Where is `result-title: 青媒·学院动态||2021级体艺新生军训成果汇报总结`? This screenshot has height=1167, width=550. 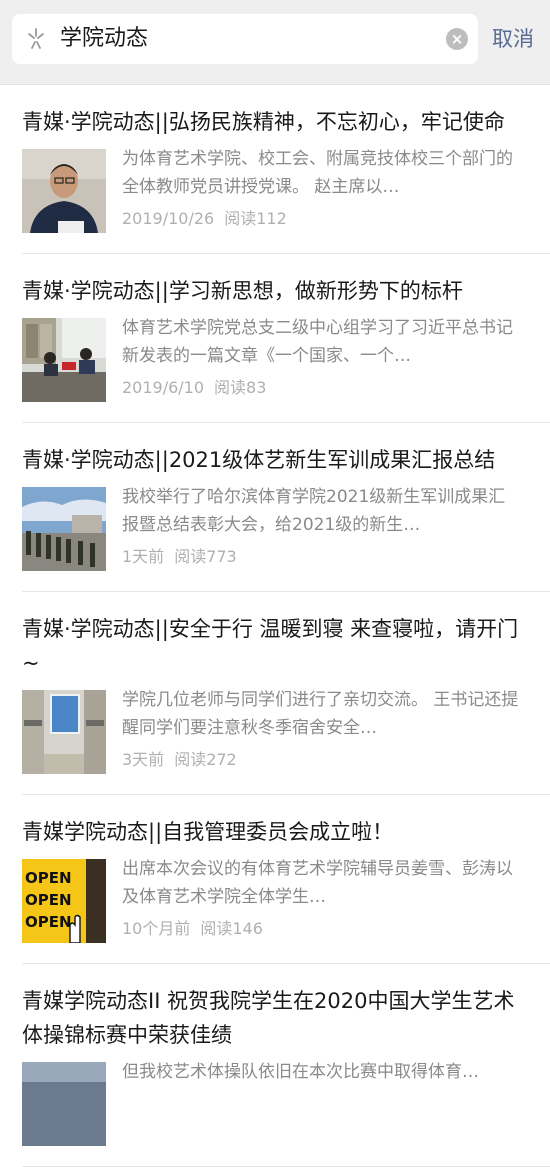 result-title: 青媒·学院动态||2021级体艺新生军训成果汇报总结 is located at coordinates (286, 450).